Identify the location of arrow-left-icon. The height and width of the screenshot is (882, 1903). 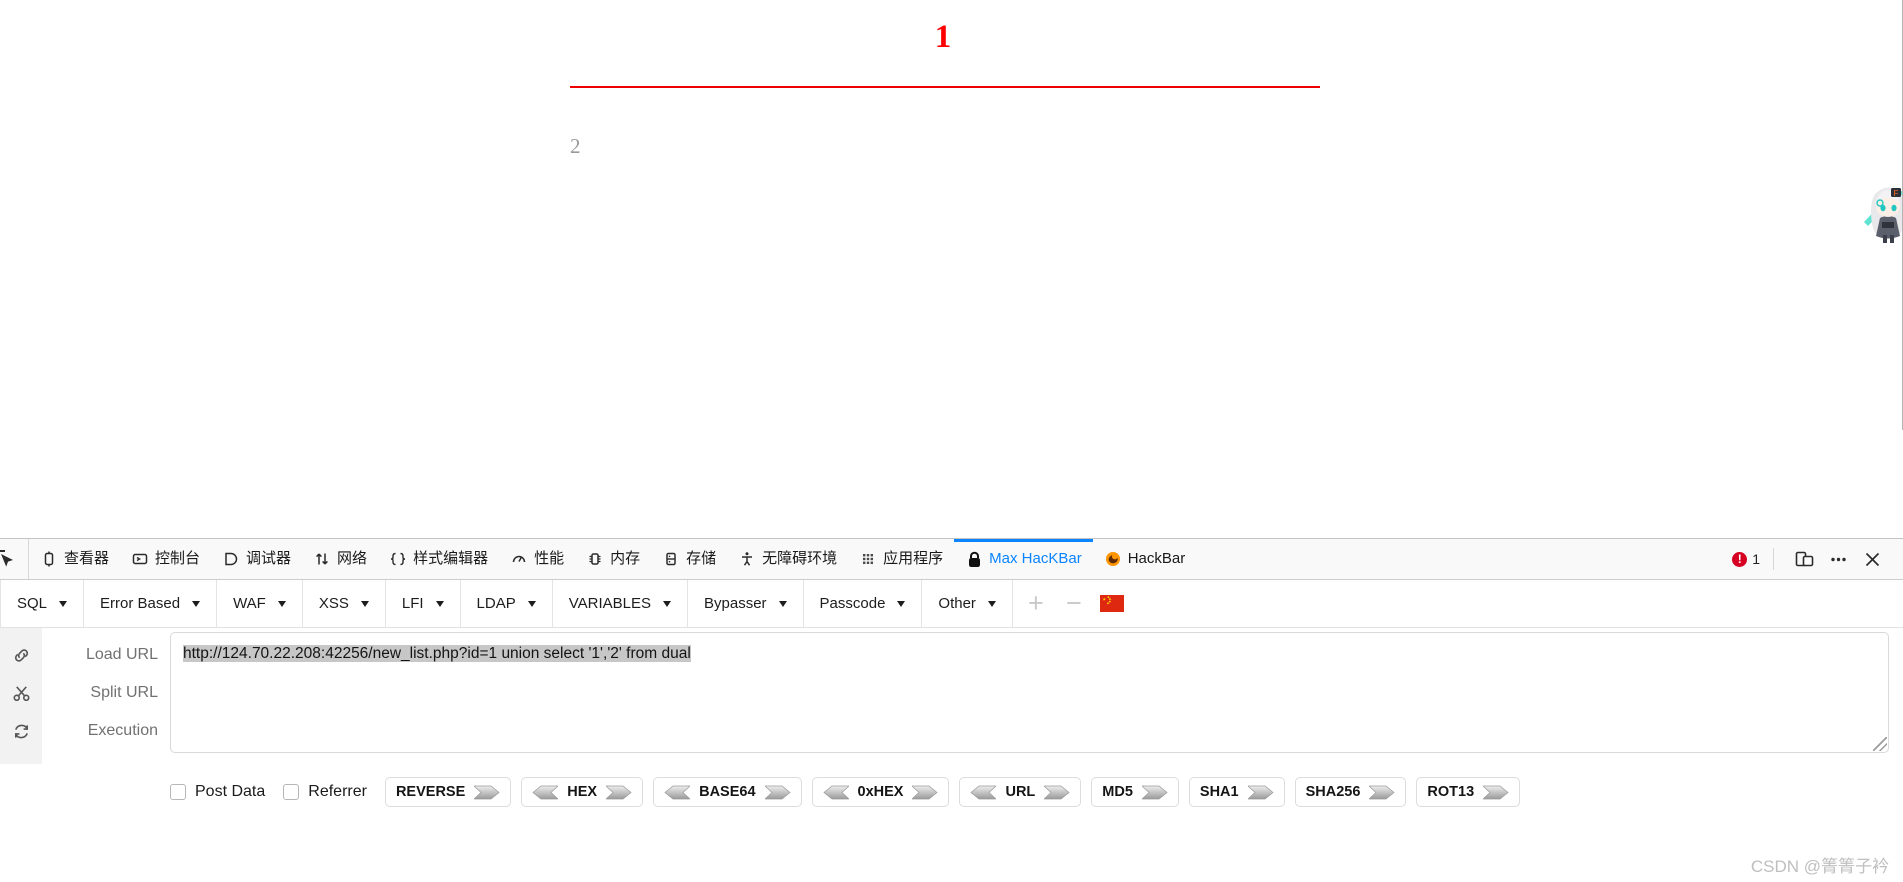
(545, 792).